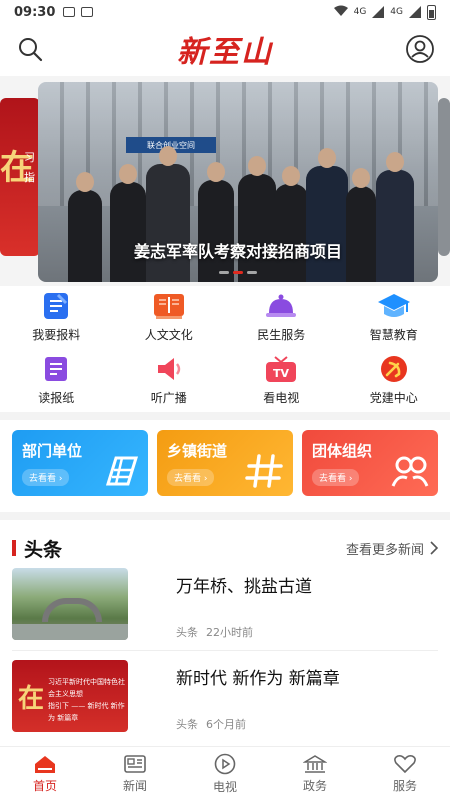  I want to click on feature-grid: 我要报料 人文文化 民生服务 智慧教育 读报纸 听广播 TV 看电视 党建中心, so click(225, 348).